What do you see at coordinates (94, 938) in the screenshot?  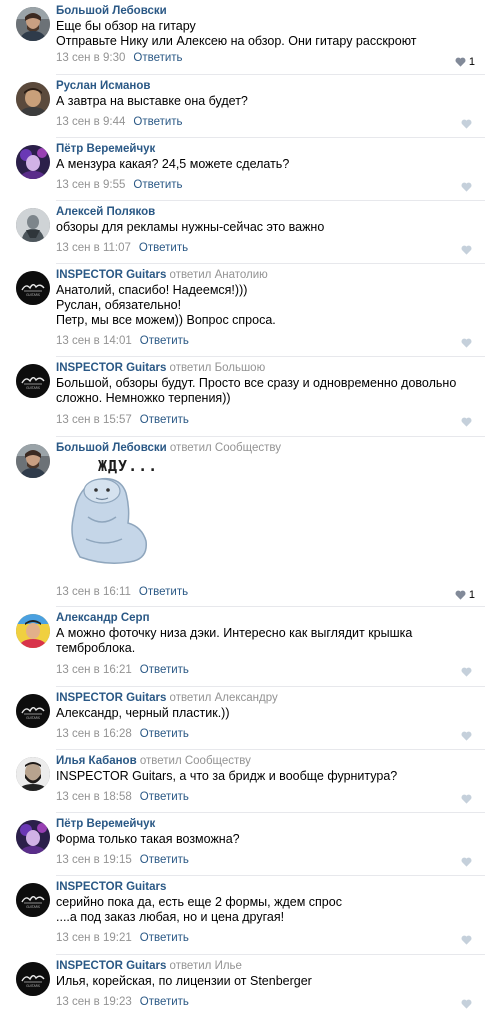 I see `comment-date: 13 сен в 19:21` at bounding box center [94, 938].